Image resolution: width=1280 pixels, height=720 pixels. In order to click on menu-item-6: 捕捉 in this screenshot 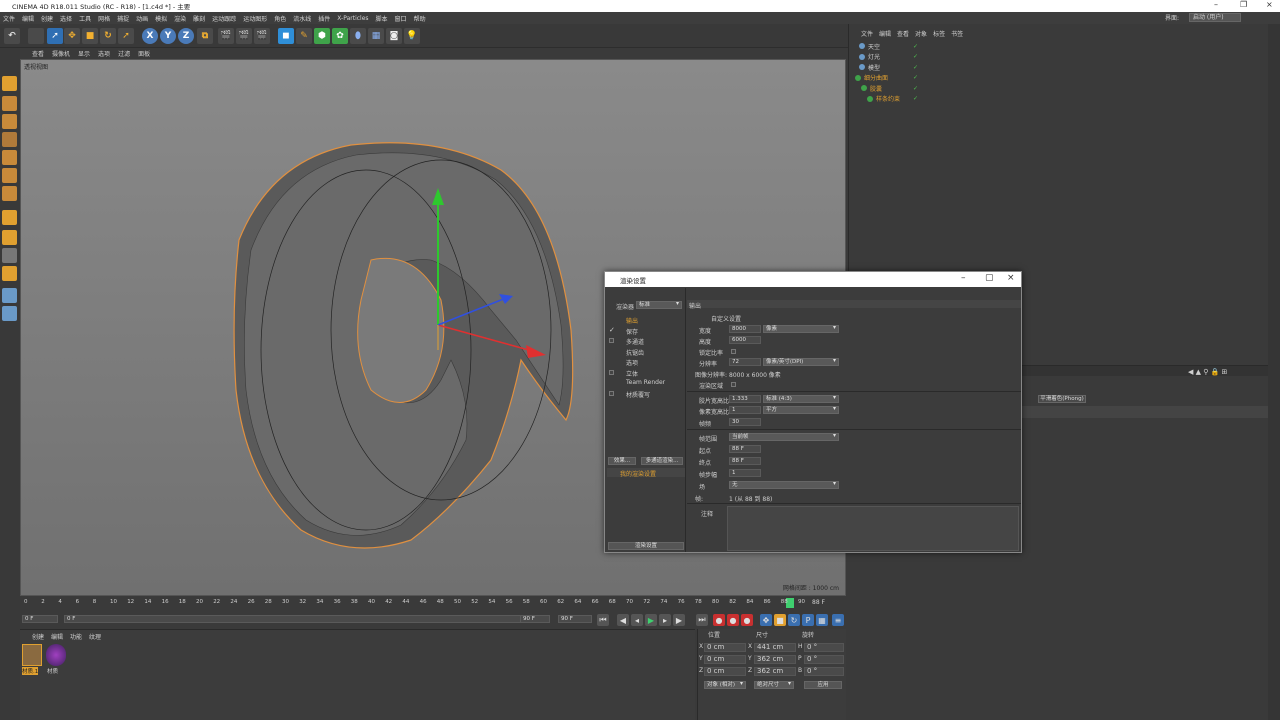, I will do `click(123, 18)`.